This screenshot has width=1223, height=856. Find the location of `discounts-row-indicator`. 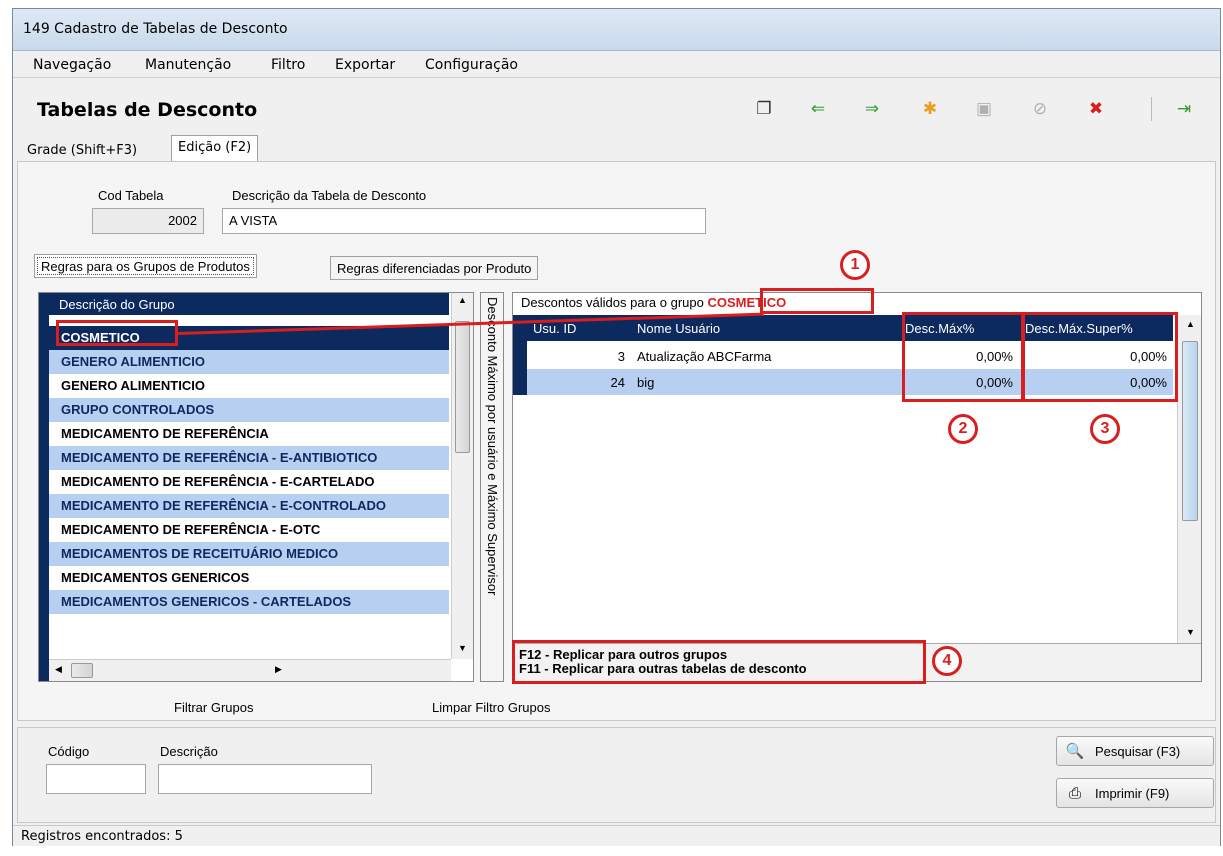

discounts-row-indicator is located at coordinates (520, 355).